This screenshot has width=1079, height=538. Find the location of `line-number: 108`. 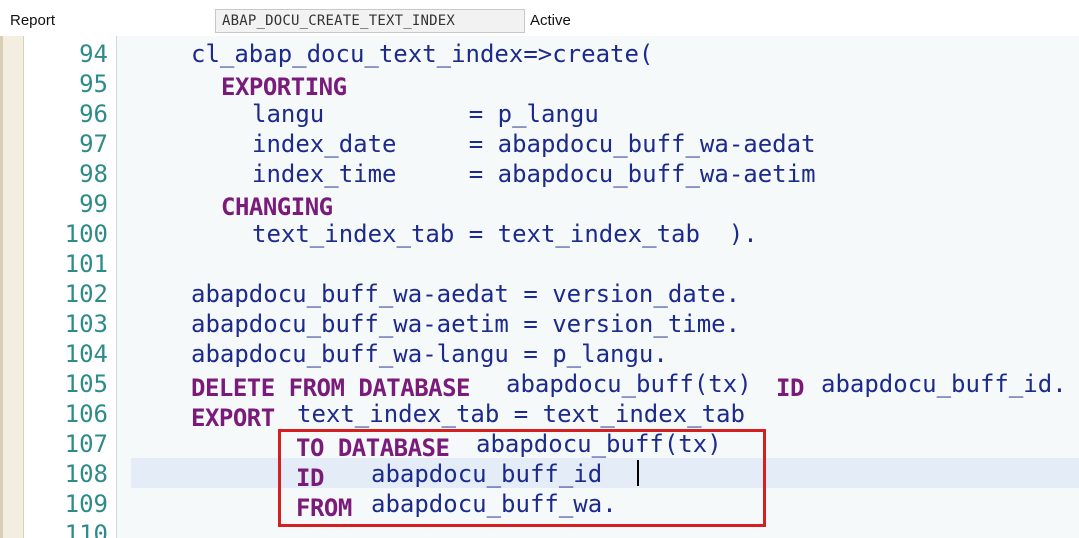

line-number: 108 is located at coordinates (86, 474).